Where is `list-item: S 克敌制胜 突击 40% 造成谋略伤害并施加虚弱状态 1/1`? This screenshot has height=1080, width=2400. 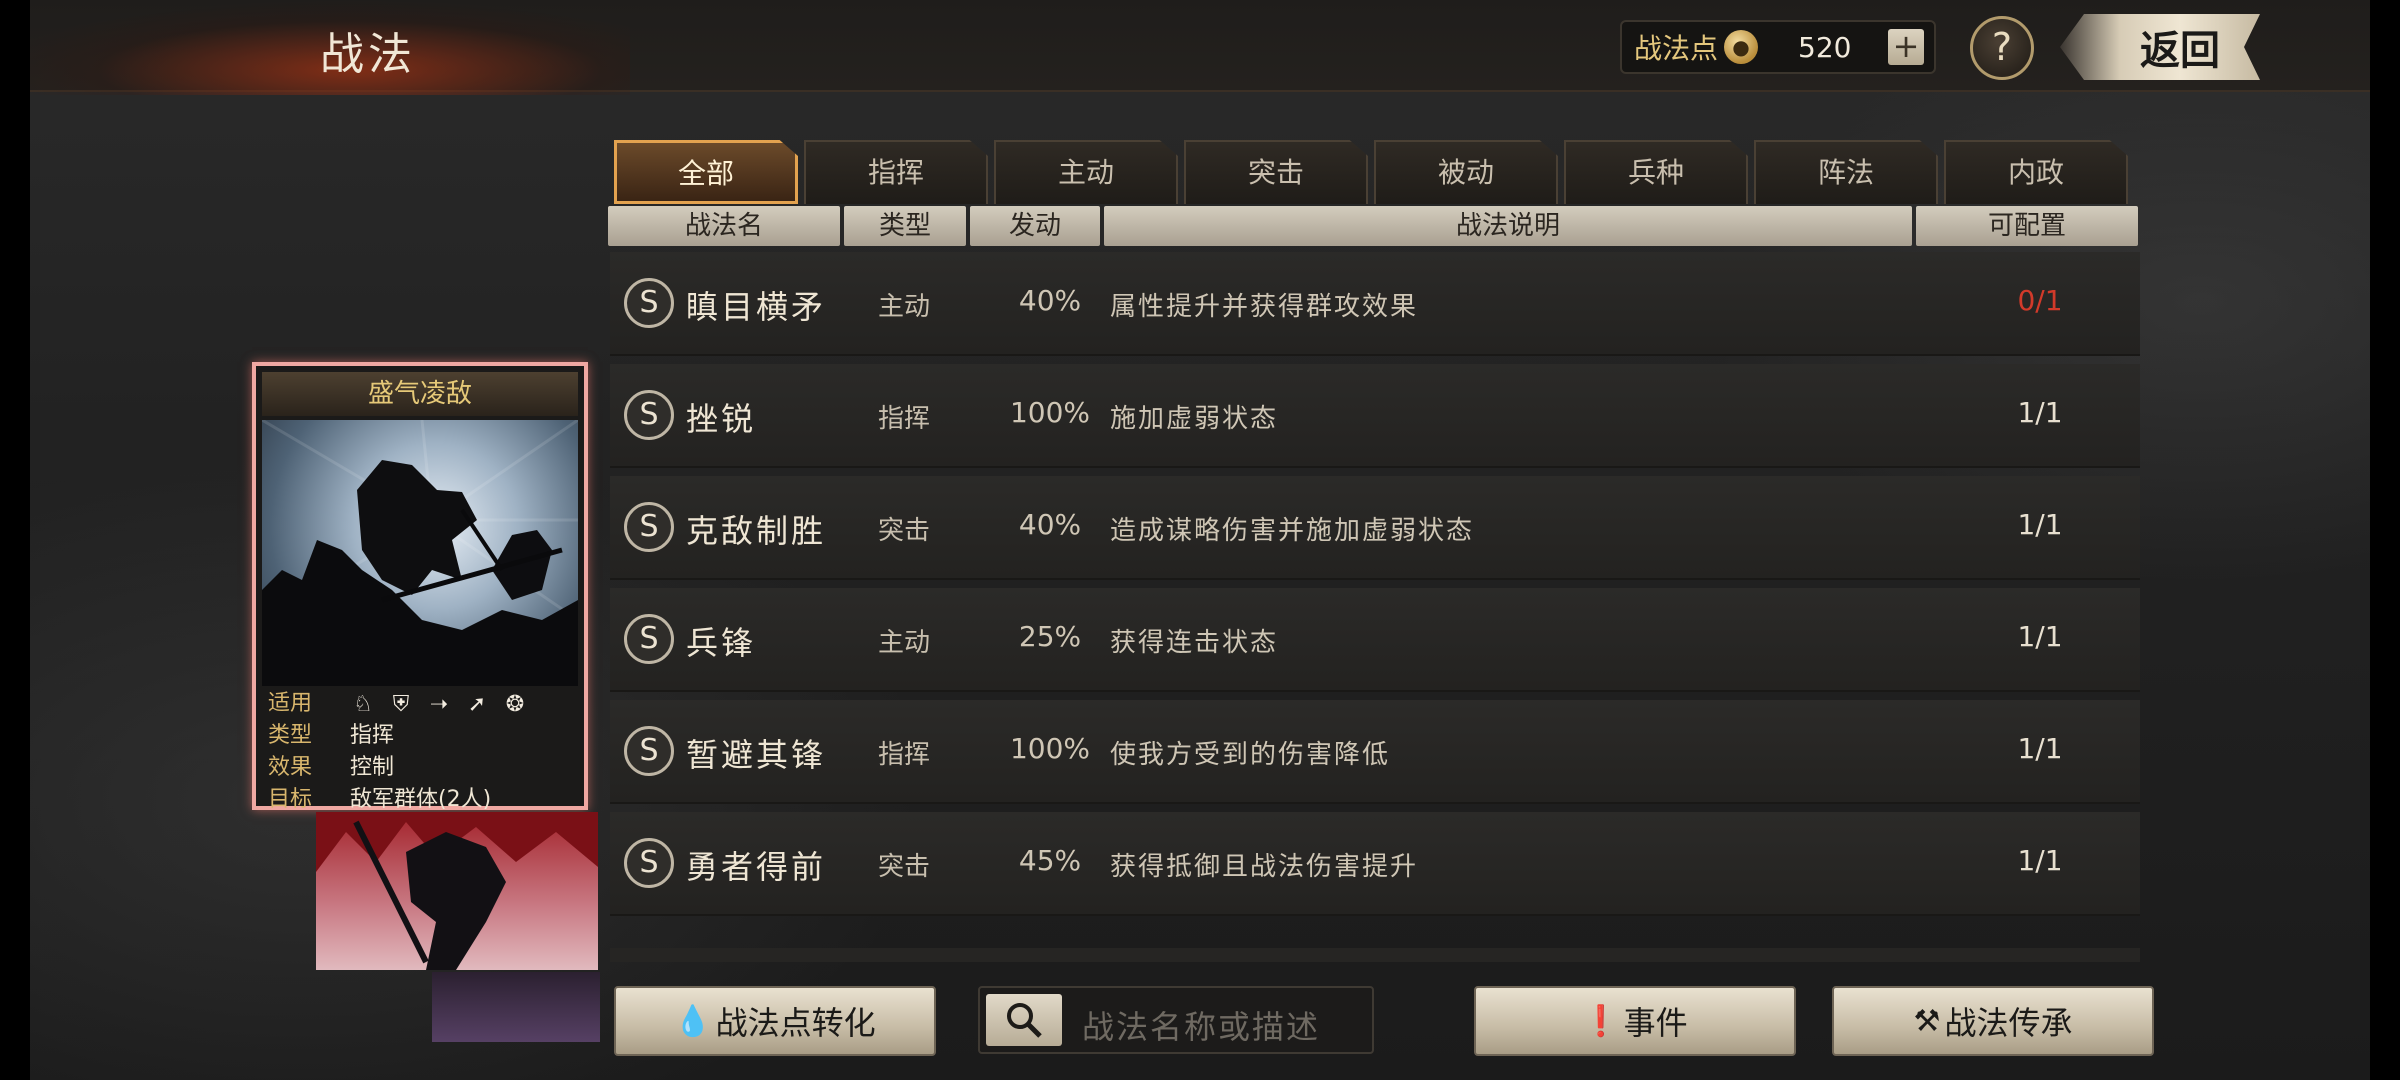
list-item: S 克敌制胜 突击 40% 造成谋略伤害并施加虚弱状态 1/1 is located at coordinates (1375, 528).